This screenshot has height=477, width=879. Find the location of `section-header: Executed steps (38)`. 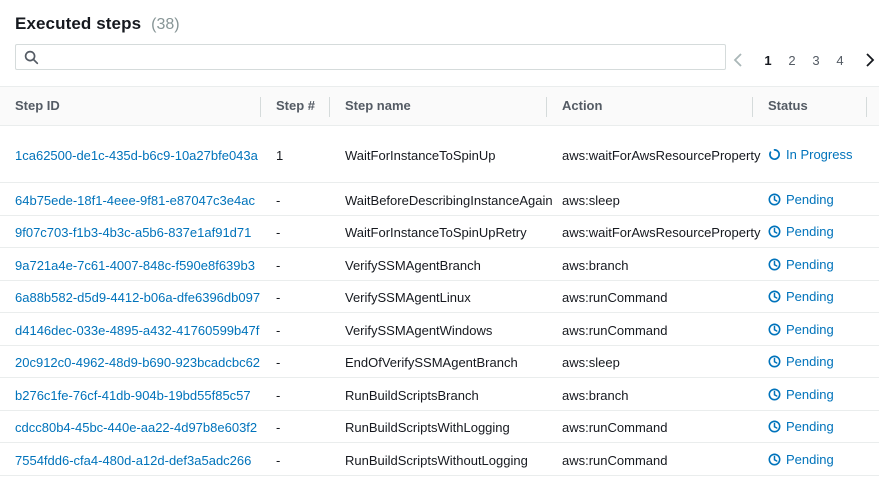

section-header: Executed steps (38) is located at coordinates (97, 24).